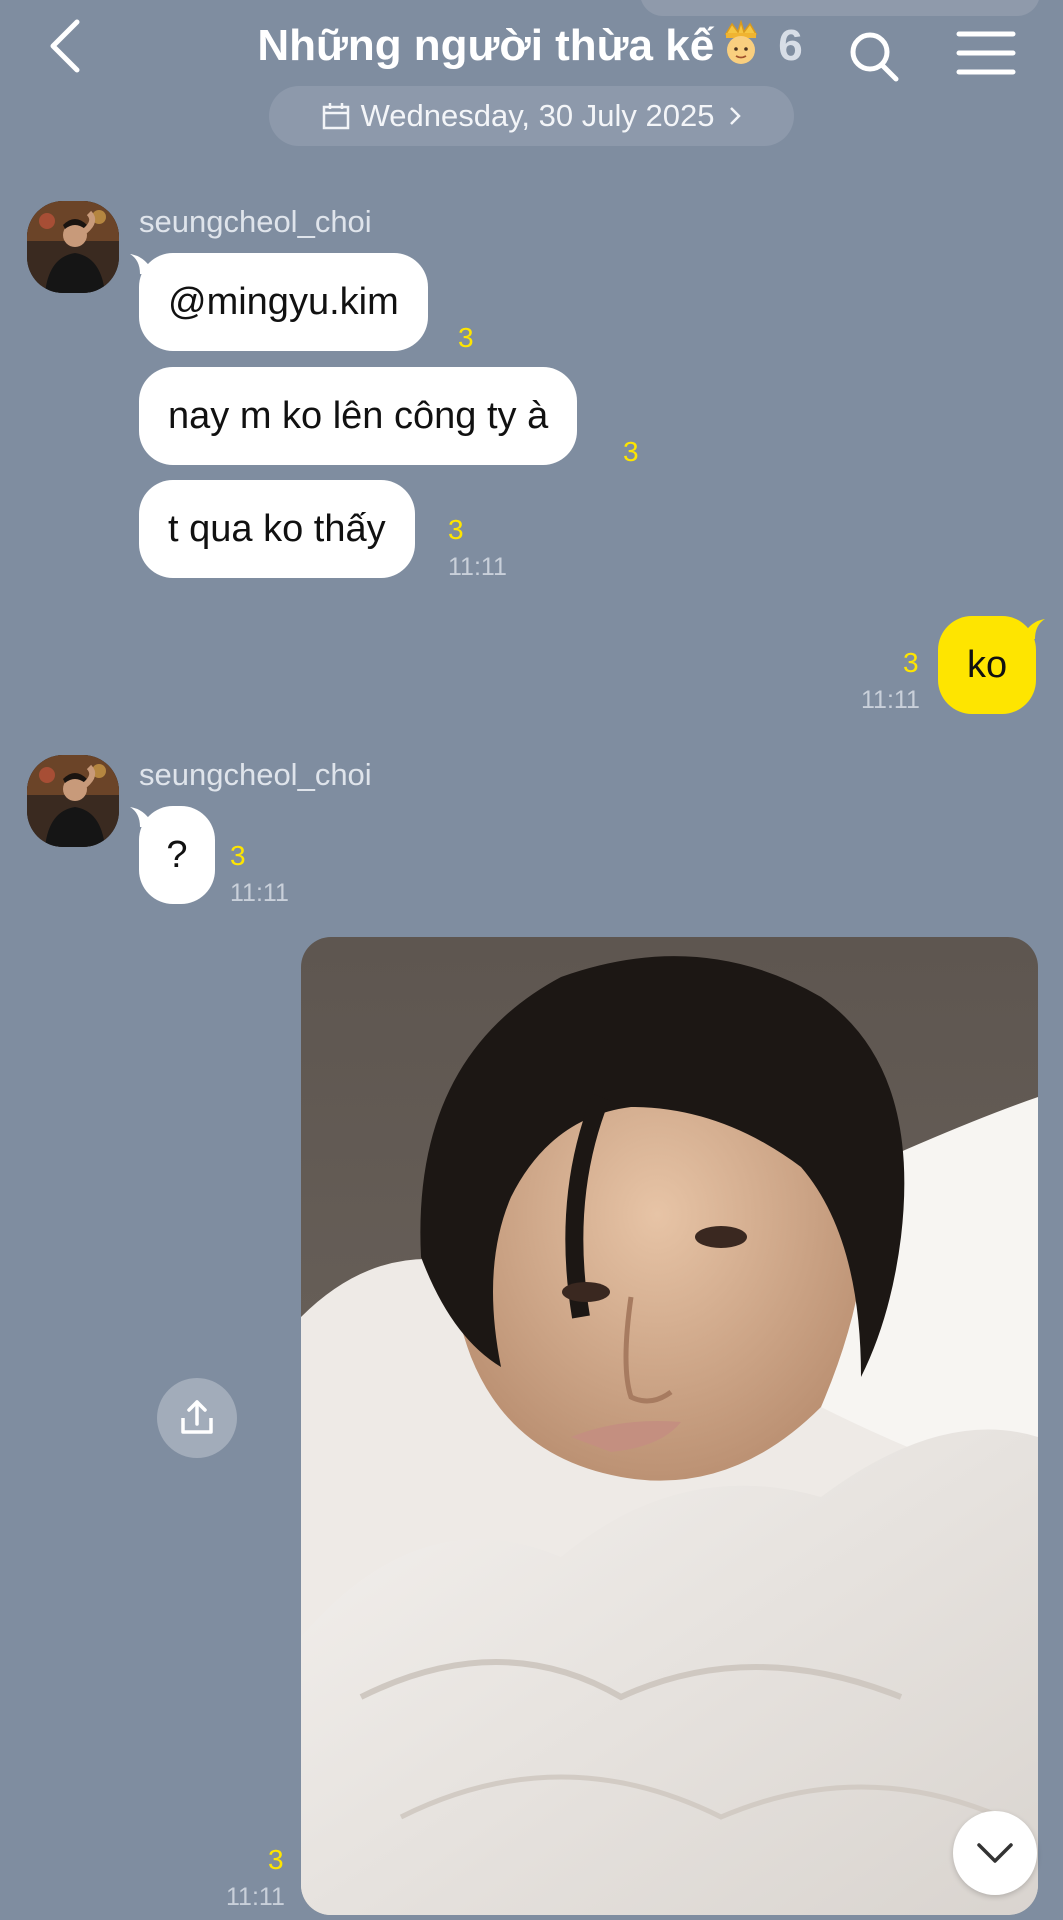  Describe the element at coordinates (1034, 629) in the screenshot. I see `bubble-tail` at that location.